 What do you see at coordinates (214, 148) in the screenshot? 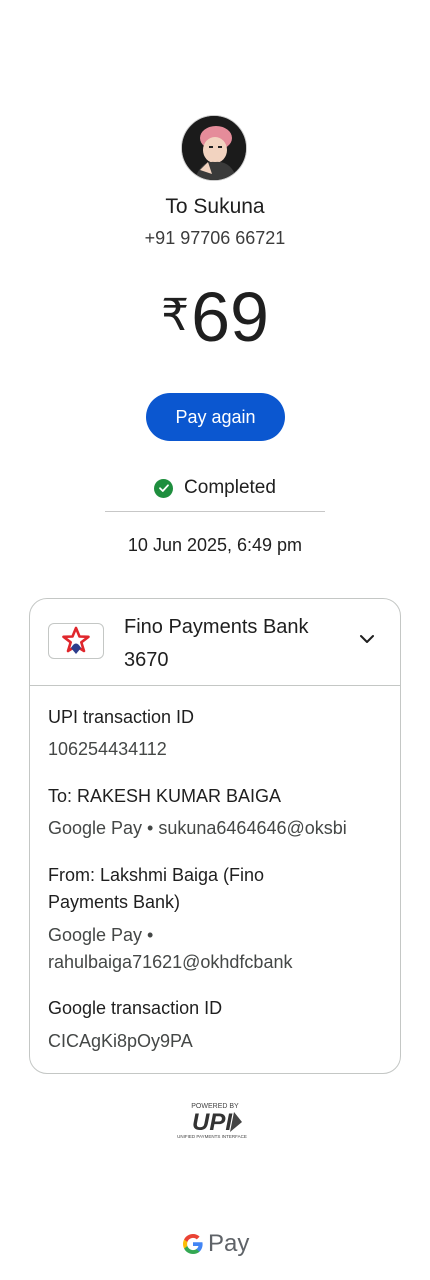
I see `payee-avatar` at bounding box center [214, 148].